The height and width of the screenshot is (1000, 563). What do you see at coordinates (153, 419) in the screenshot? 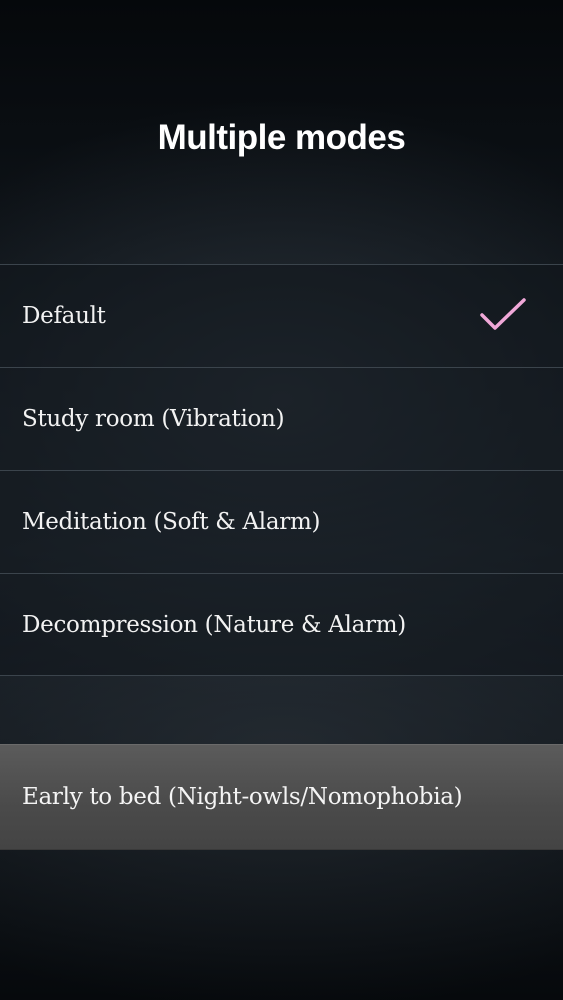
I see `mode-item-label: Study room (Vibration)` at bounding box center [153, 419].